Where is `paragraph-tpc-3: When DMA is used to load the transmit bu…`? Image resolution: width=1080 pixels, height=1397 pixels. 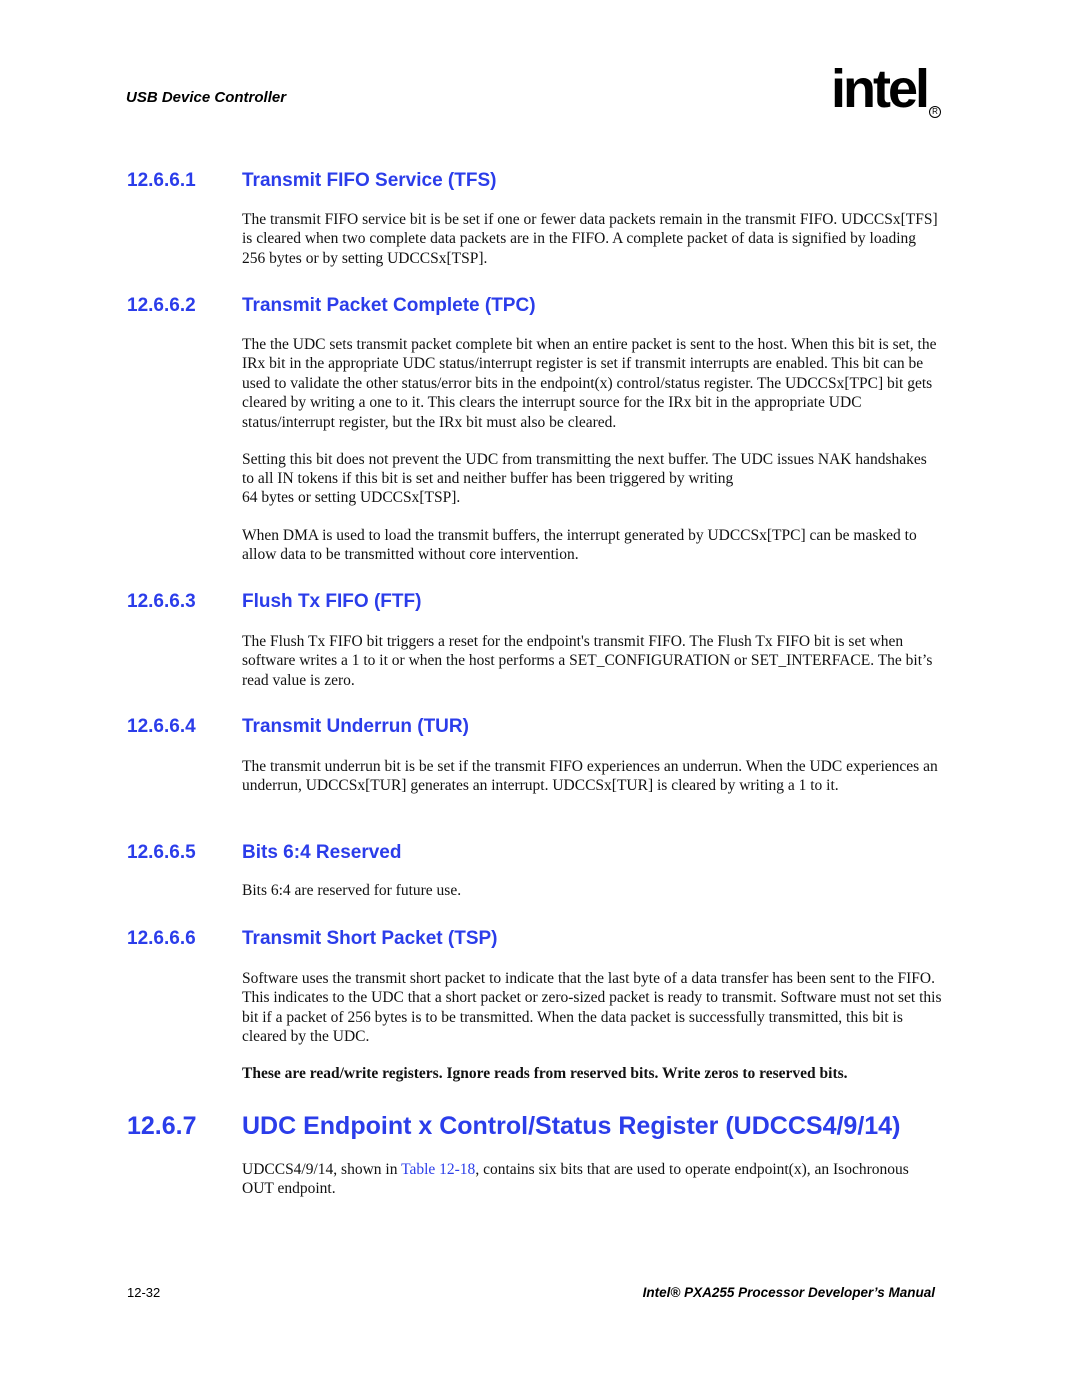
paragraph-tpc-3: When DMA is used to load the transmit bu… is located at coordinates (579, 545).